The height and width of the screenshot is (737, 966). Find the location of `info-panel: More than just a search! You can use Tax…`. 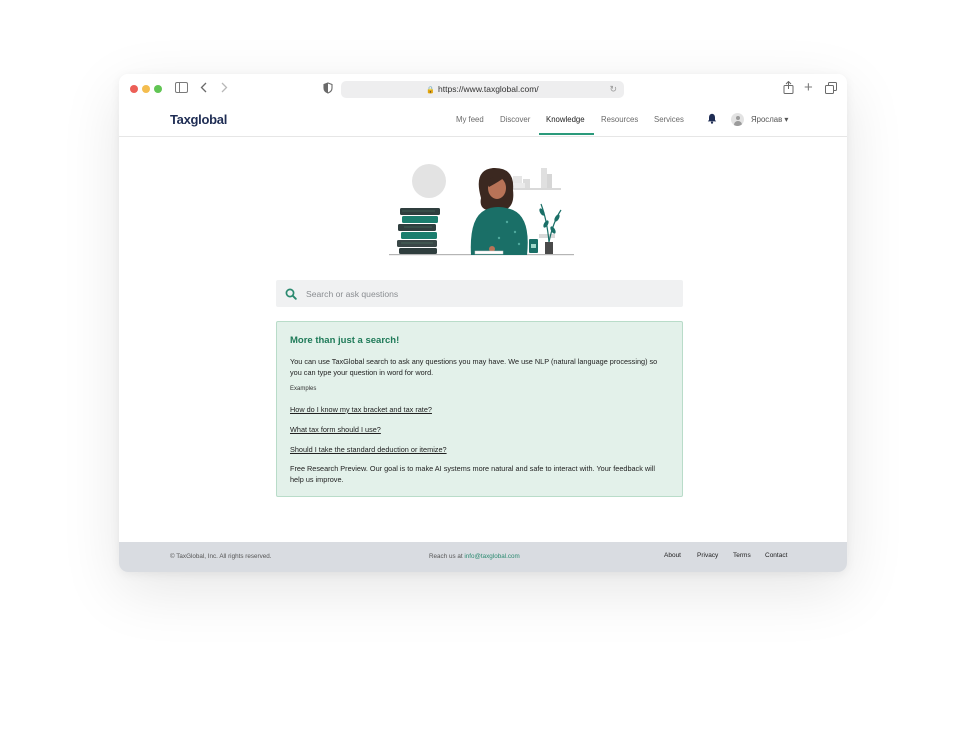

info-panel: More than just a search! You can use Tax… is located at coordinates (479, 409).